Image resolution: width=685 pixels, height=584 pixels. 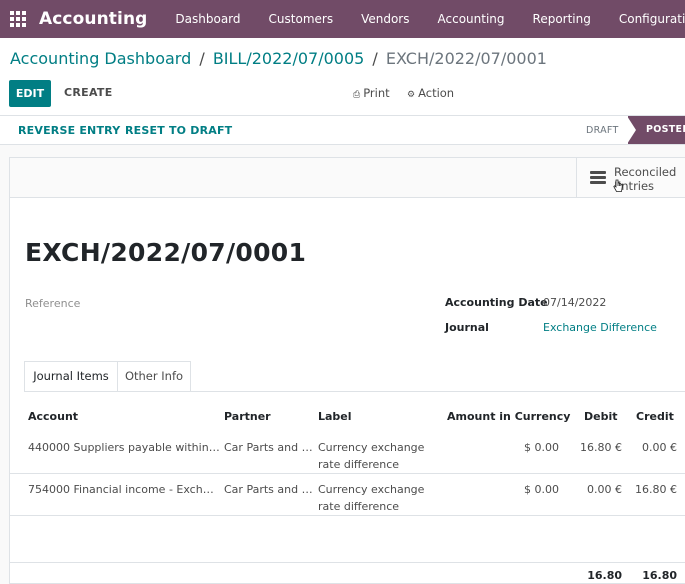 What do you see at coordinates (100, 58) in the screenshot?
I see `breadcrumb-accounting-dashboard: Accounting Dashboard` at bounding box center [100, 58].